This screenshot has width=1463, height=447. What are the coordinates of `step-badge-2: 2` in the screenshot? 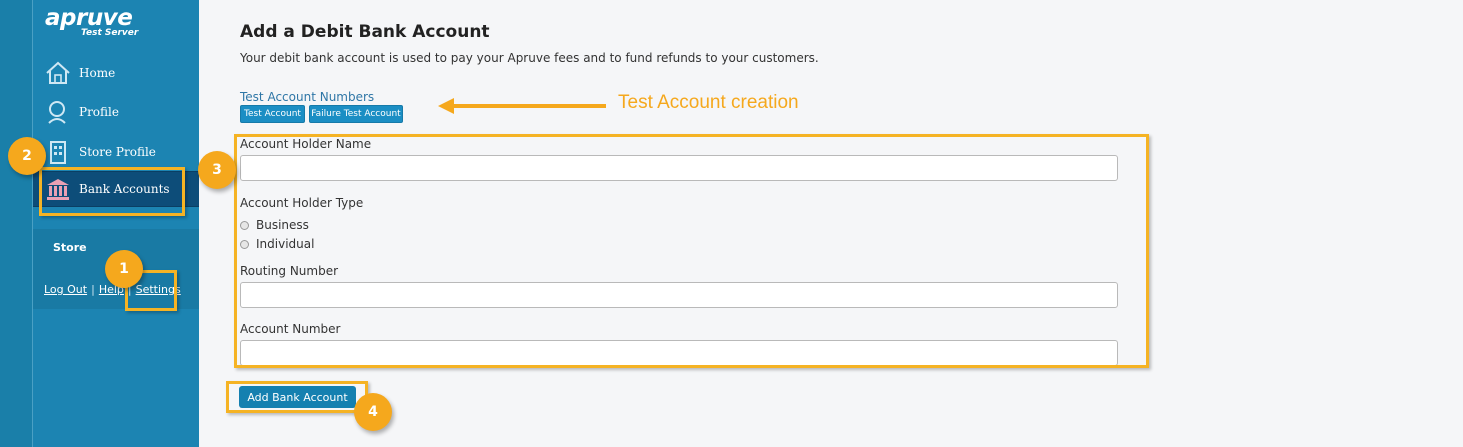 It's located at (27, 156).